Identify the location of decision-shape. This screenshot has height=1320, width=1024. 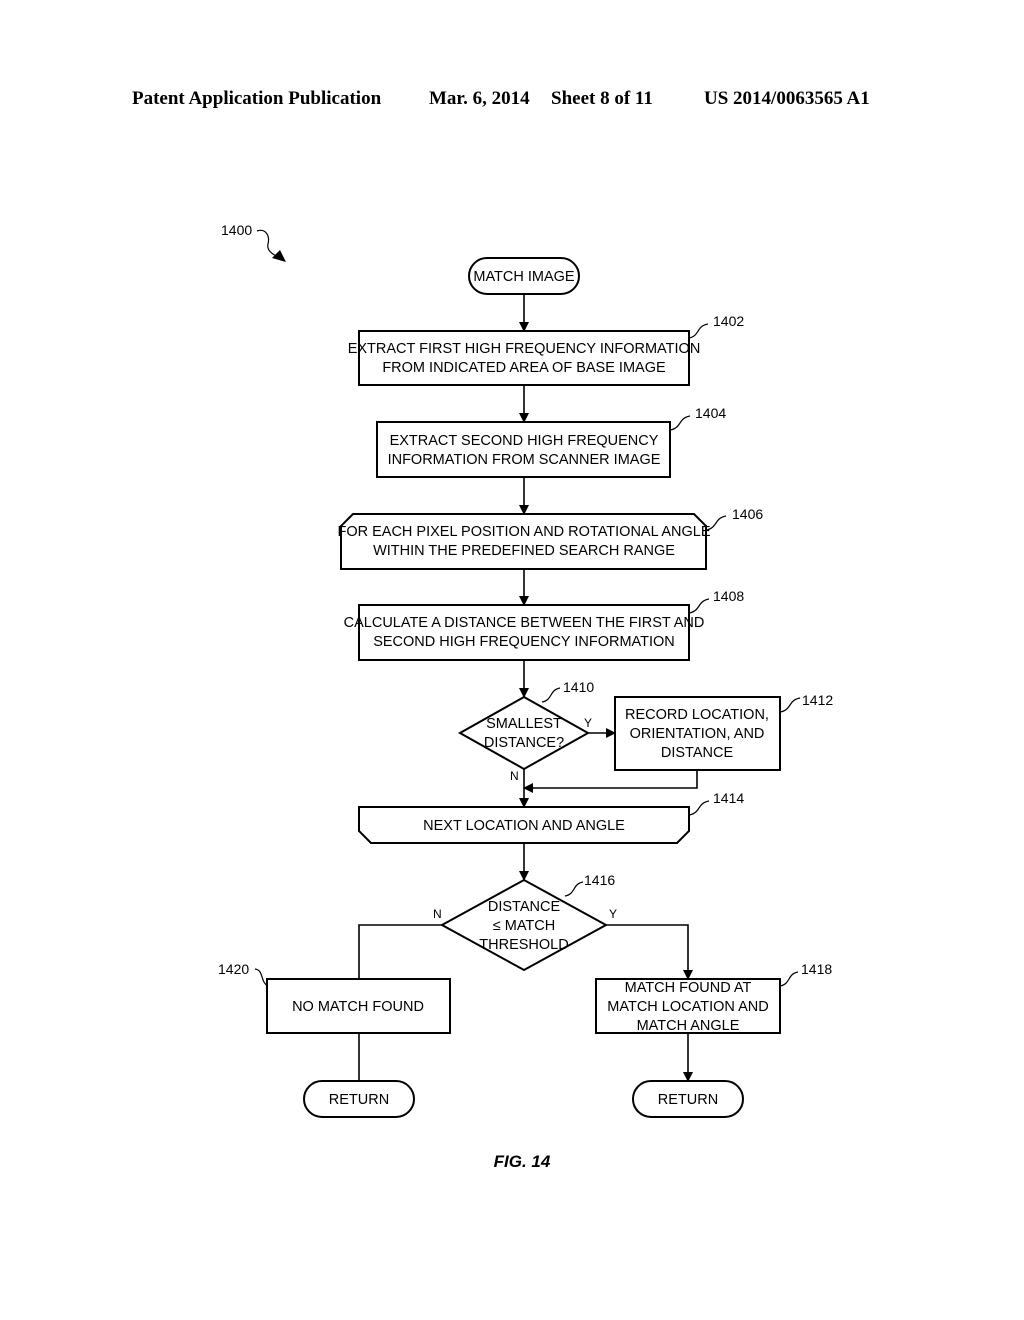
(524, 733).